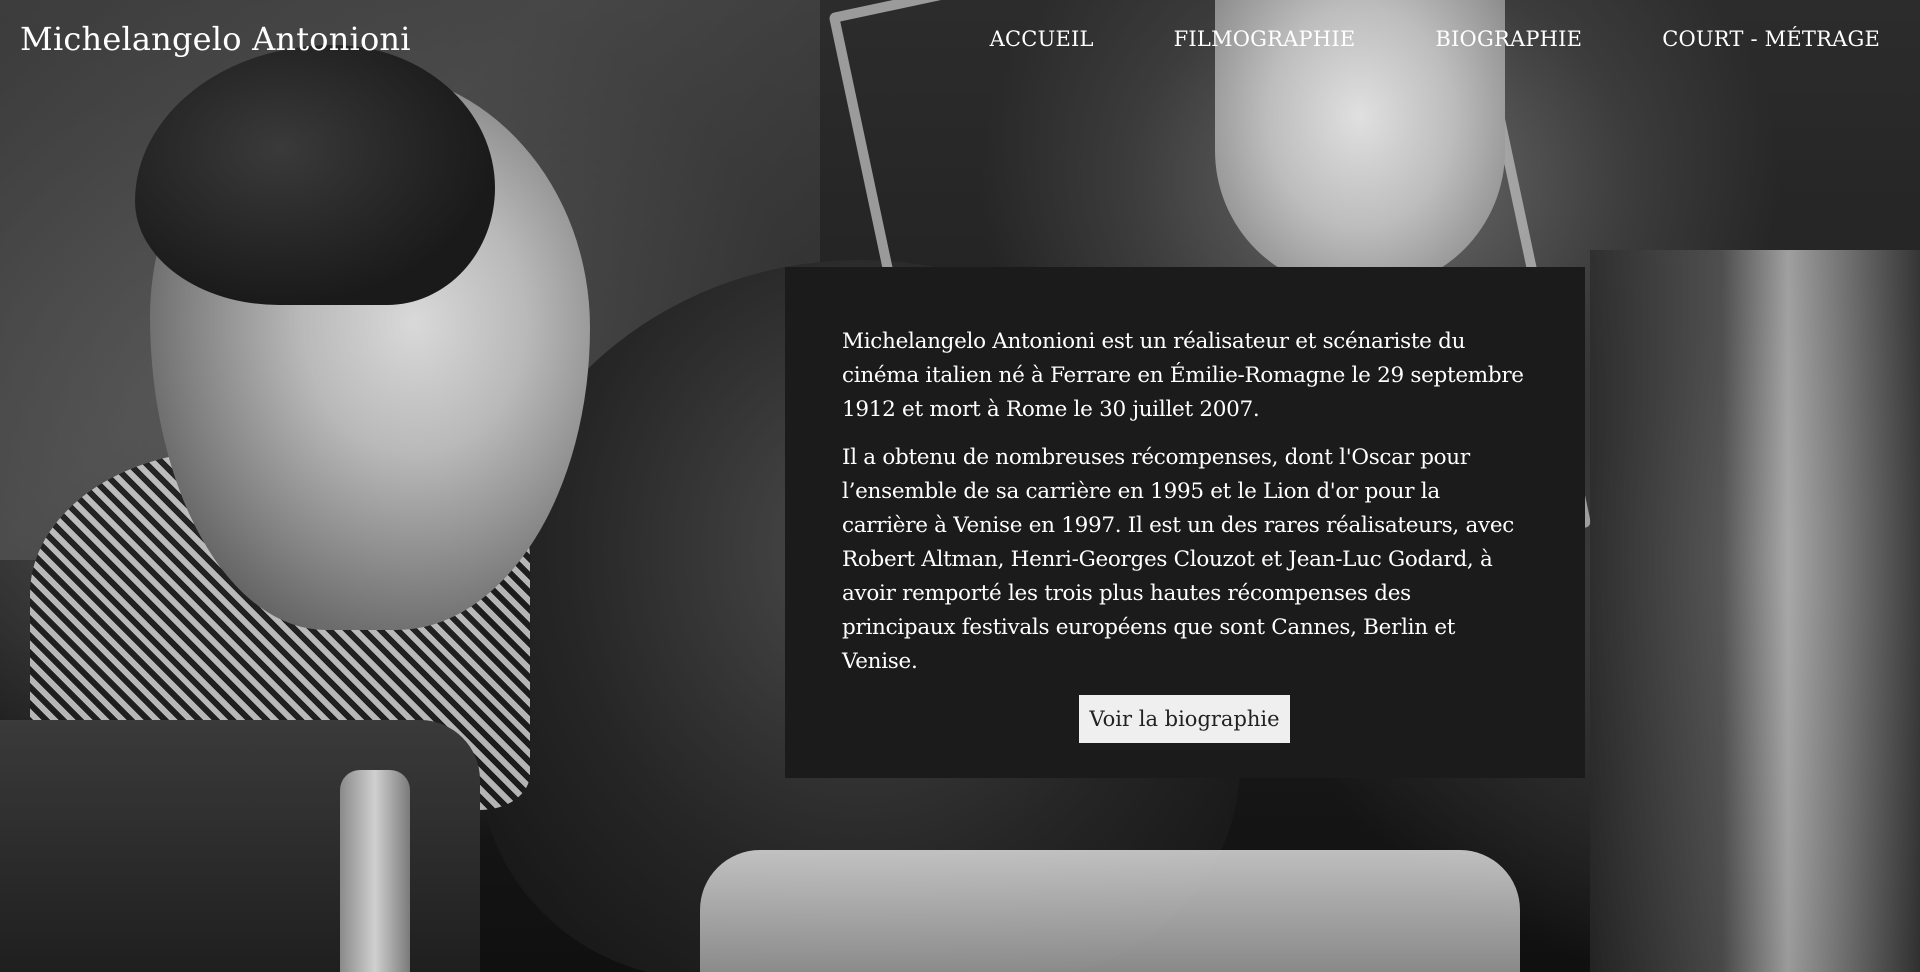 Image resolution: width=1920 pixels, height=972 pixels. I want to click on site-title-link: Michelangelo Antonioni, so click(215, 39).